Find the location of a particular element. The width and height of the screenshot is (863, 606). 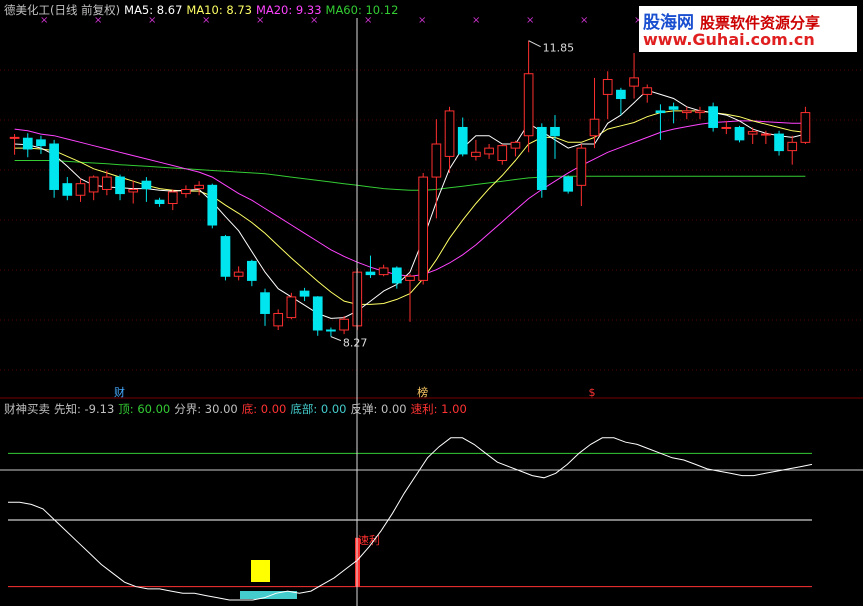

indicator-fenjie: 分界: 30.00 is located at coordinates (206, 409).